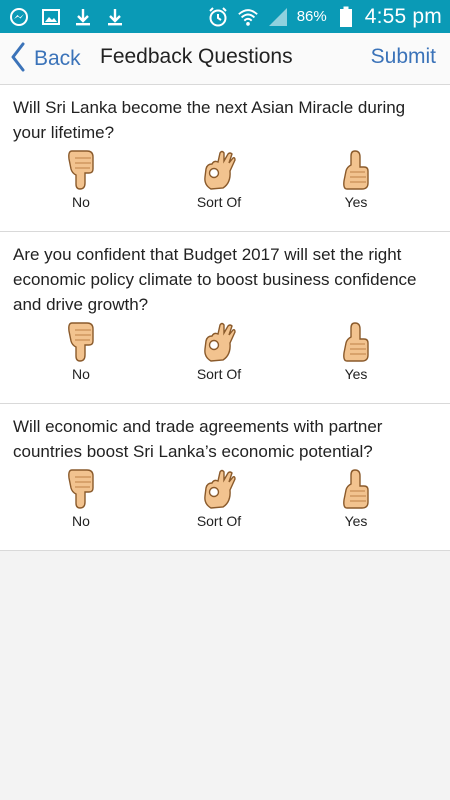 The image size is (450, 800). Describe the element at coordinates (18, 59) in the screenshot. I see `chevron-left-icon` at that location.